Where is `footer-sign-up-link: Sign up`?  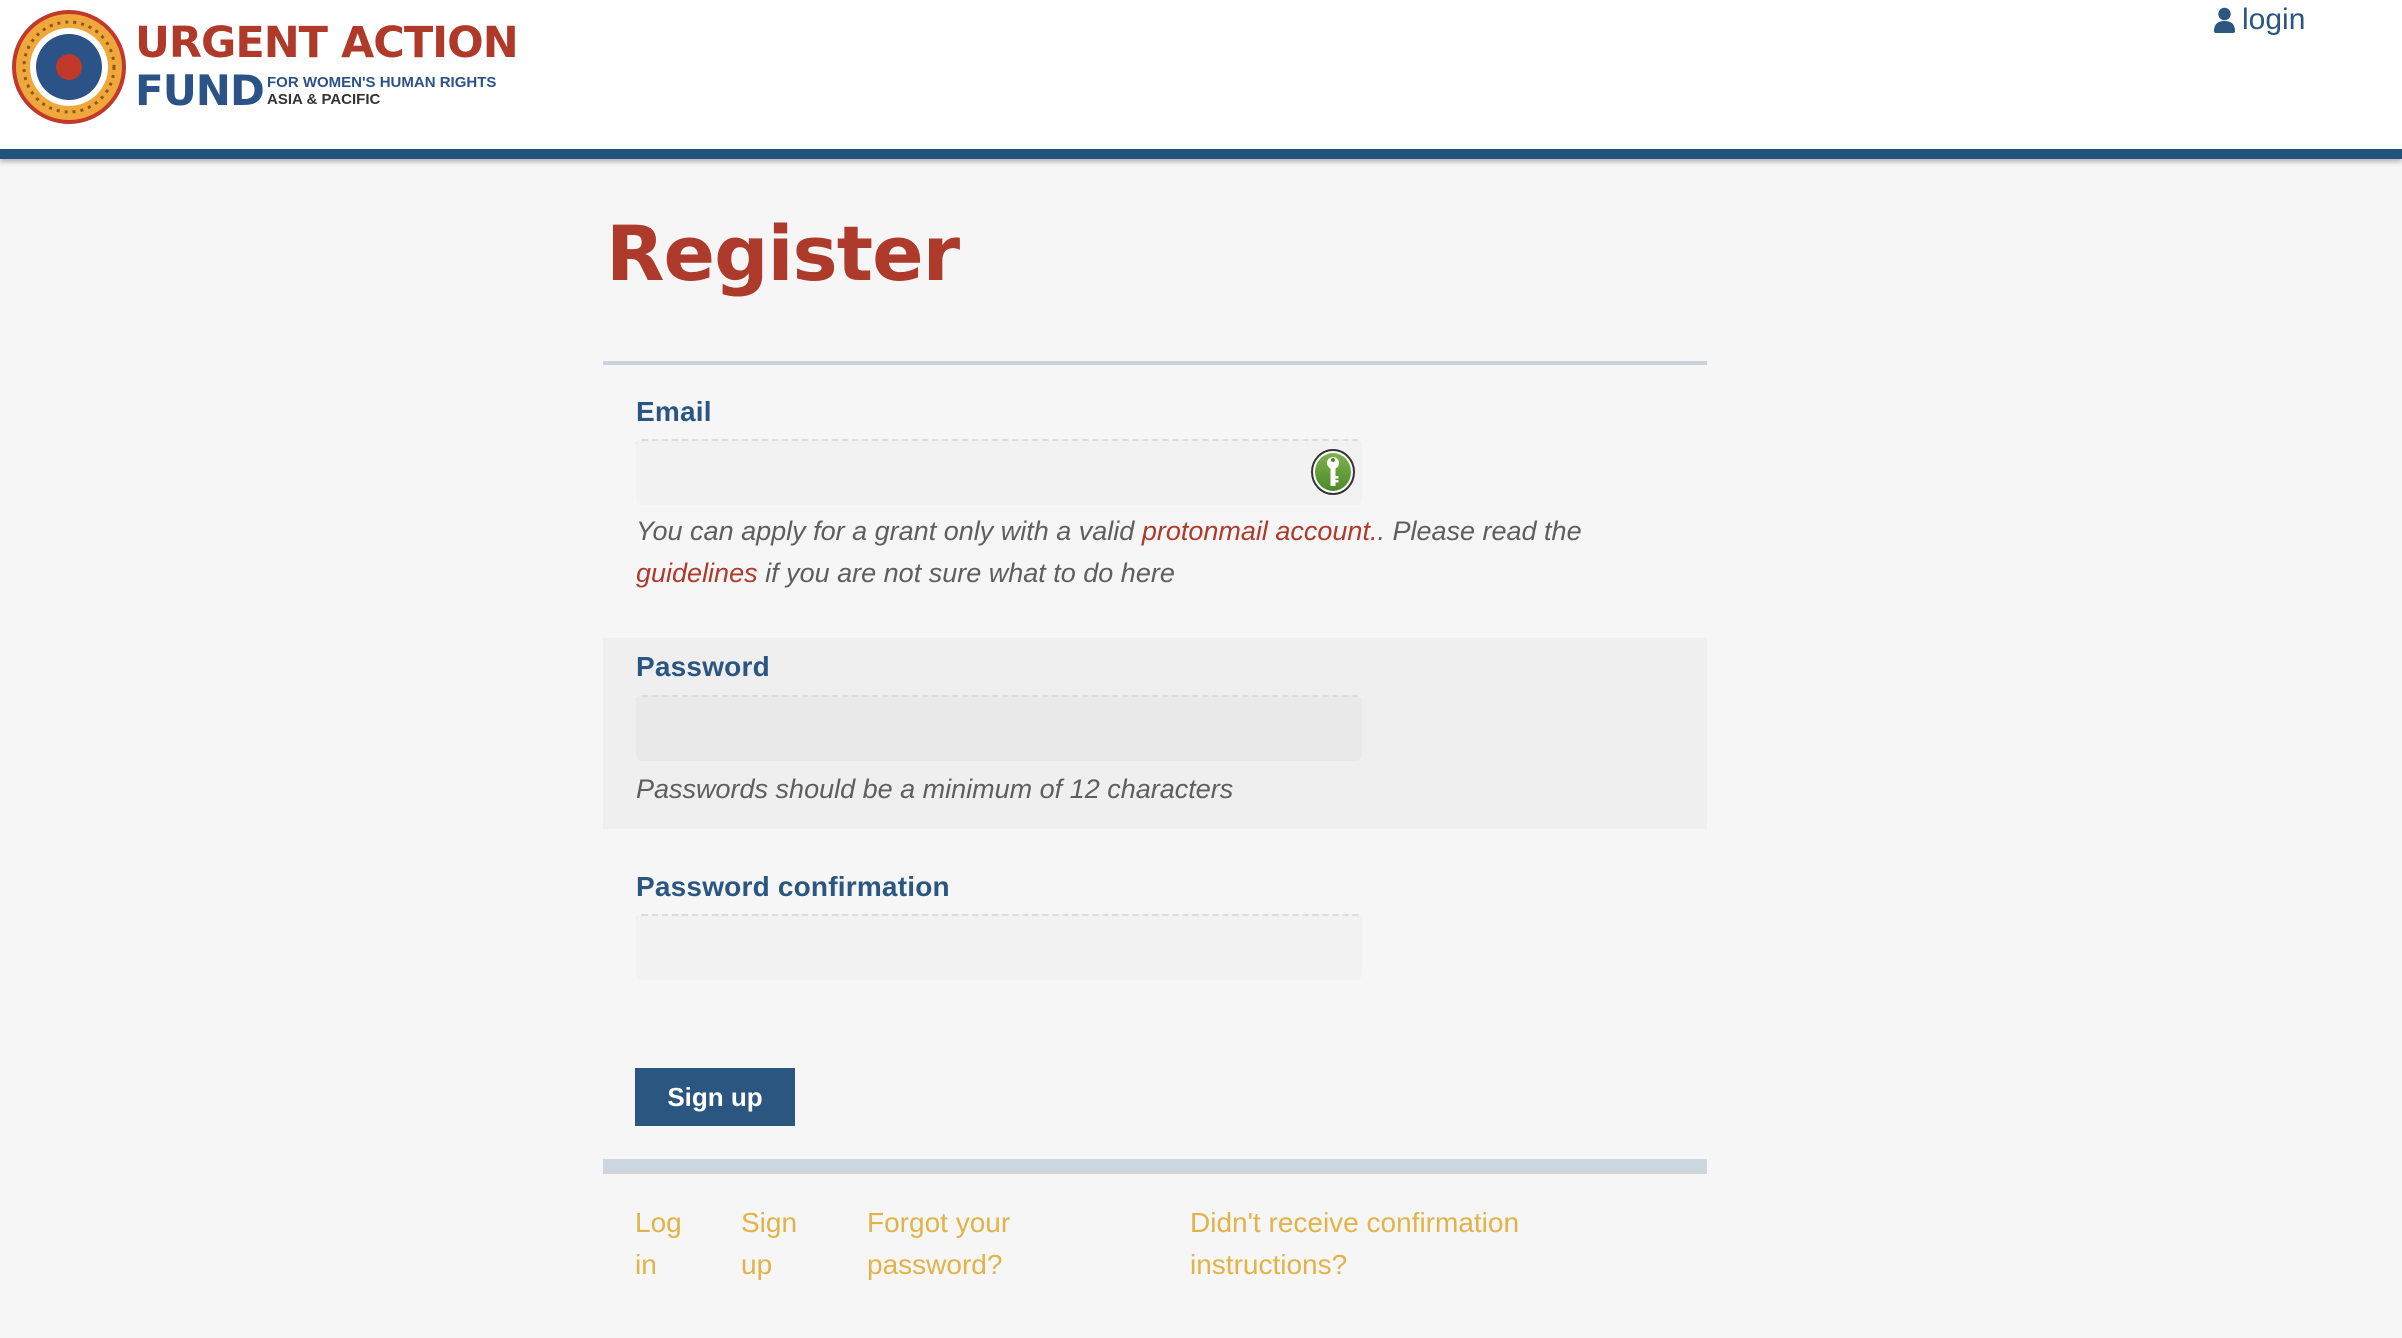
footer-sign-up-link: Sign up is located at coordinates (769, 1244).